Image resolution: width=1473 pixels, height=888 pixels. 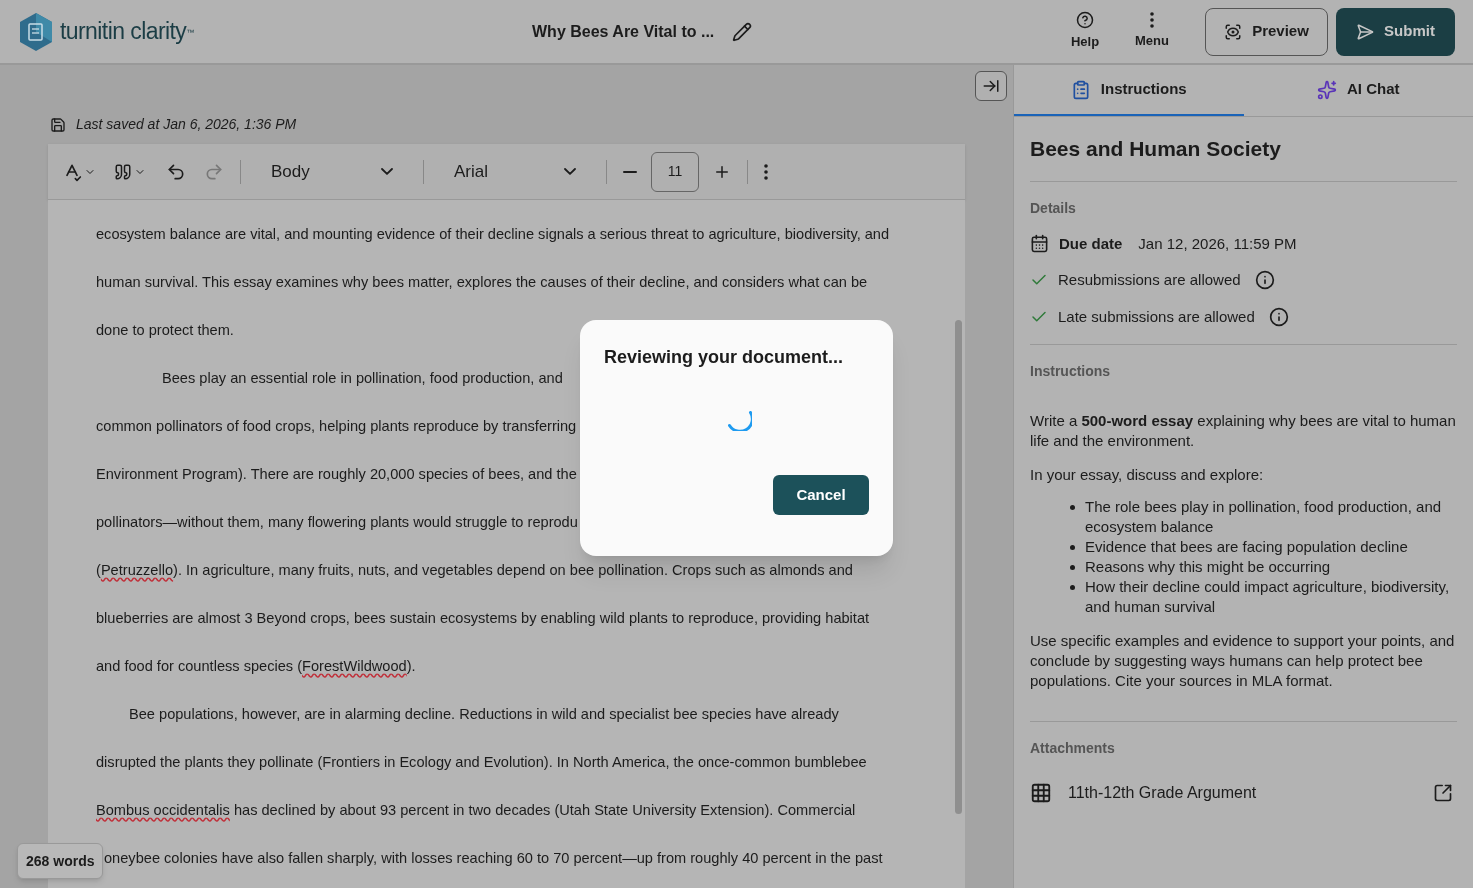 What do you see at coordinates (1264, 517) in the screenshot?
I see `bullet-text: The role bees play in pollination, food production, and ecosystem balance` at bounding box center [1264, 517].